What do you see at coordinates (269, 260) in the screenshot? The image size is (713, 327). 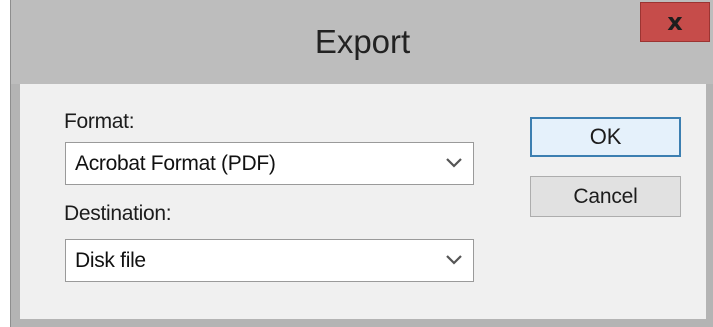 I see `destination-select: Disk file` at bounding box center [269, 260].